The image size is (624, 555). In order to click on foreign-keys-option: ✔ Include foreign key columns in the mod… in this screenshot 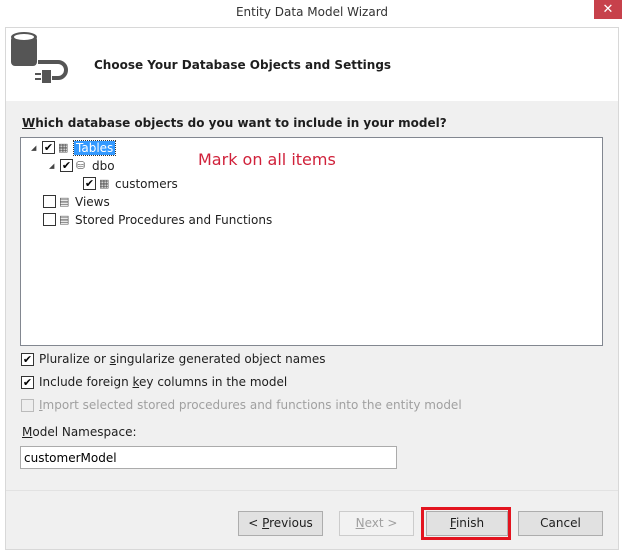, I will do `click(154, 382)`.